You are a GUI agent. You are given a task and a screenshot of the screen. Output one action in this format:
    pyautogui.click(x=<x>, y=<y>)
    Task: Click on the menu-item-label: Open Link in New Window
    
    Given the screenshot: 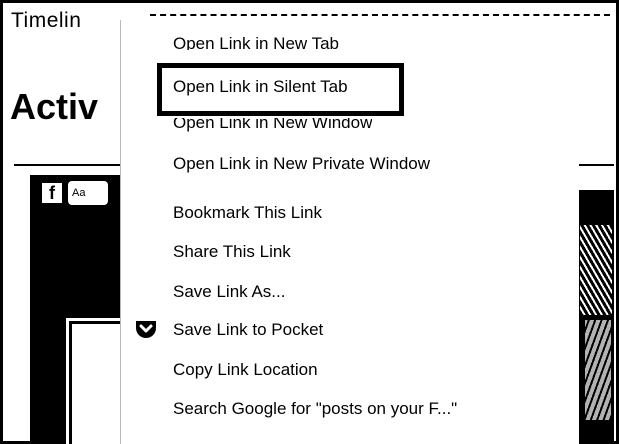 What is the action you would take?
    pyautogui.click(x=273, y=125)
    